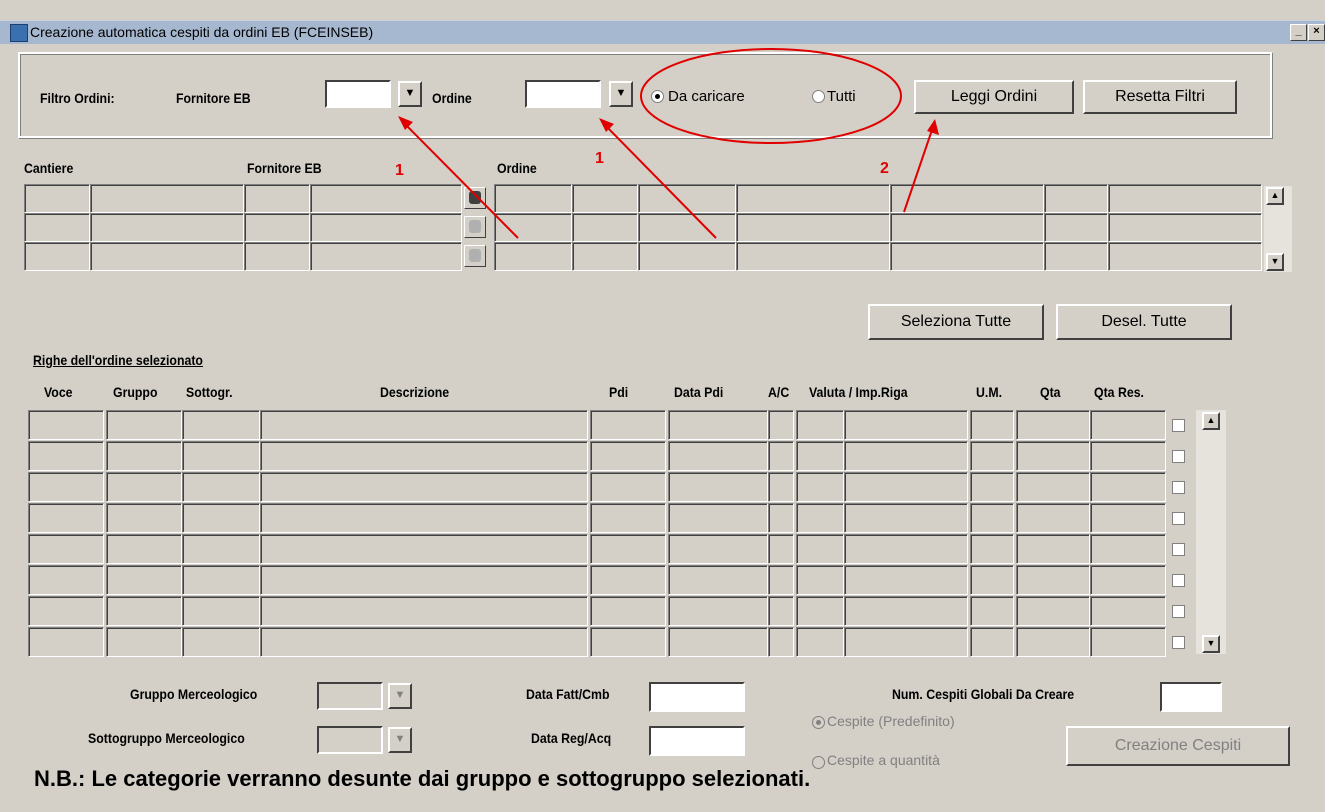 This screenshot has width=1325, height=812. I want to click on annotation-arrow-1b, so click(660, 181).